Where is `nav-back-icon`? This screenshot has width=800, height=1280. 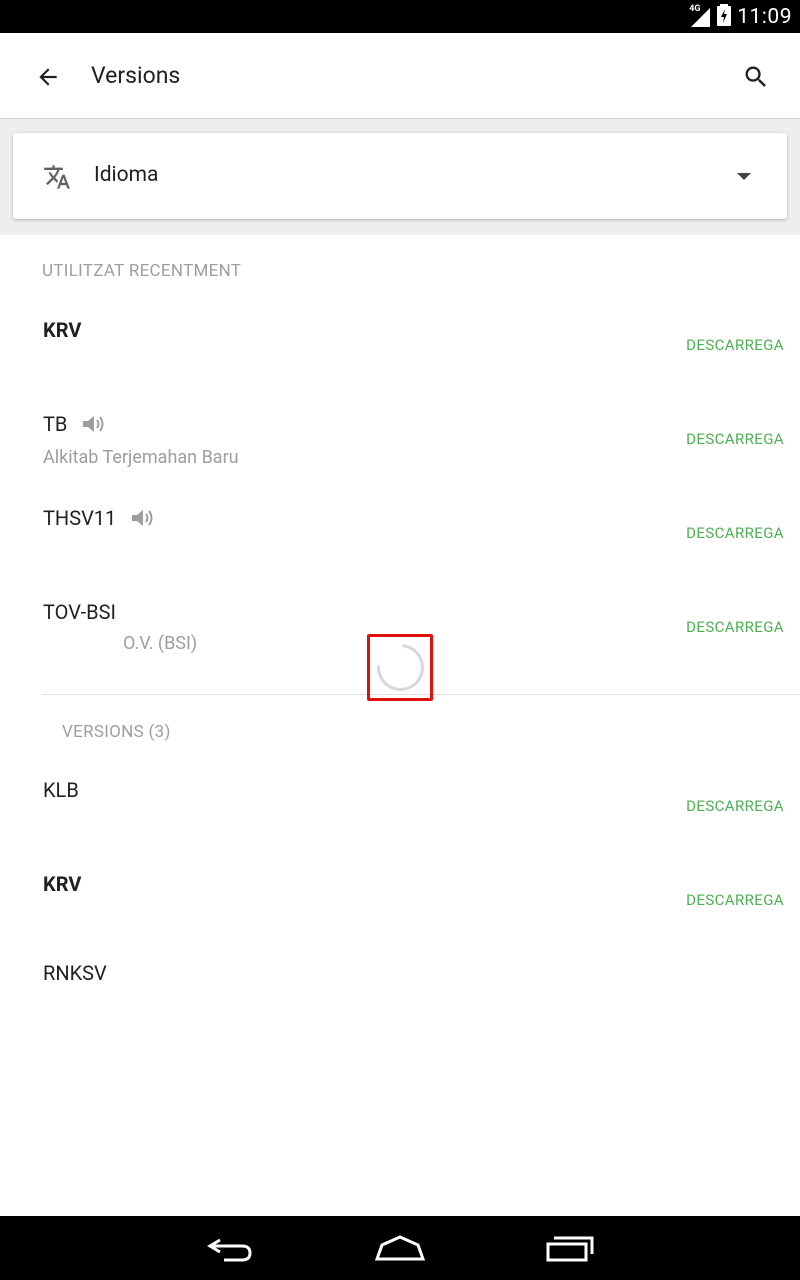
nav-back-icon is located at coordinates (229, 1250).